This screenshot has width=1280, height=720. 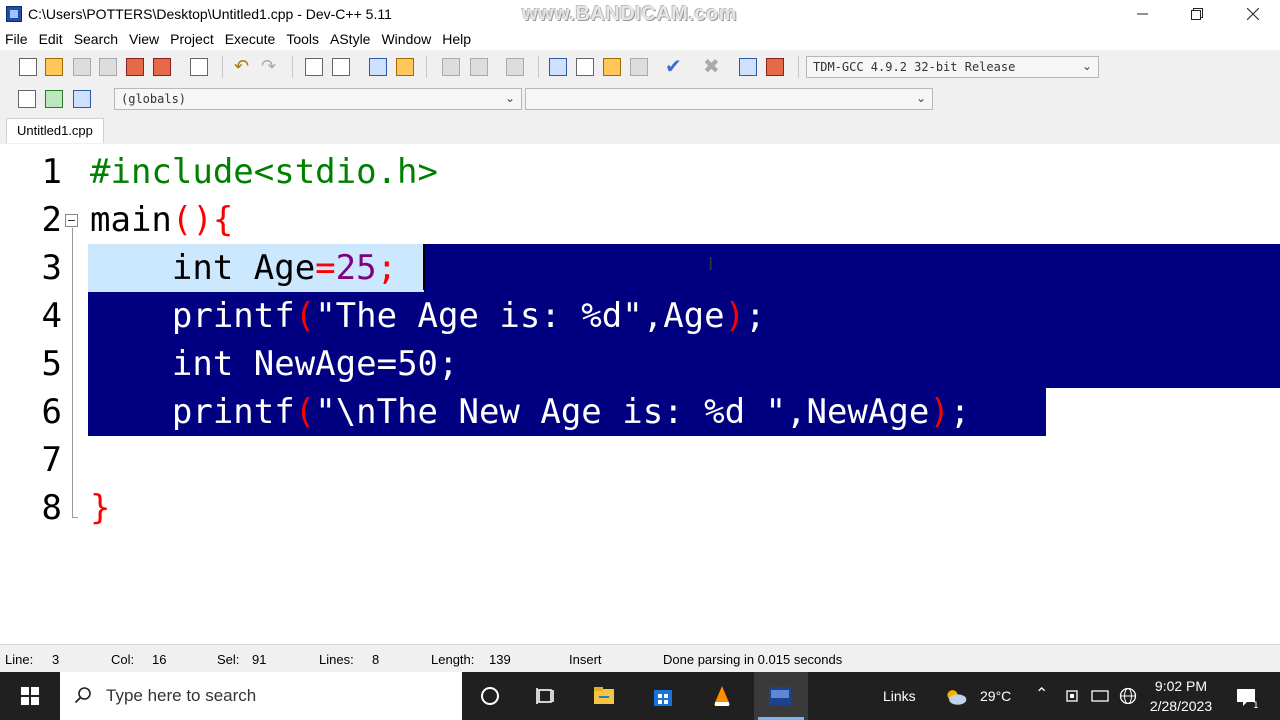 What do you see at coordinates (96, 39) in the screenshot?
I see `menu-search: Search` at bounding box center [96, 39].